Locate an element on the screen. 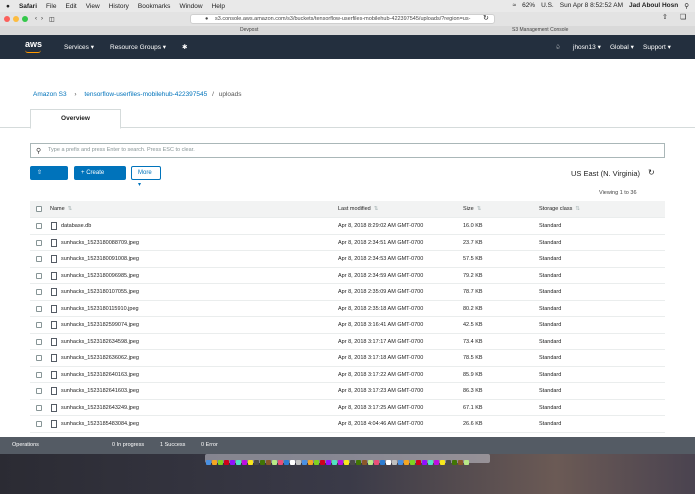 This screenshot has height=494, width=695. wifi-icon: ≈ is located at coordinates (515, 6).